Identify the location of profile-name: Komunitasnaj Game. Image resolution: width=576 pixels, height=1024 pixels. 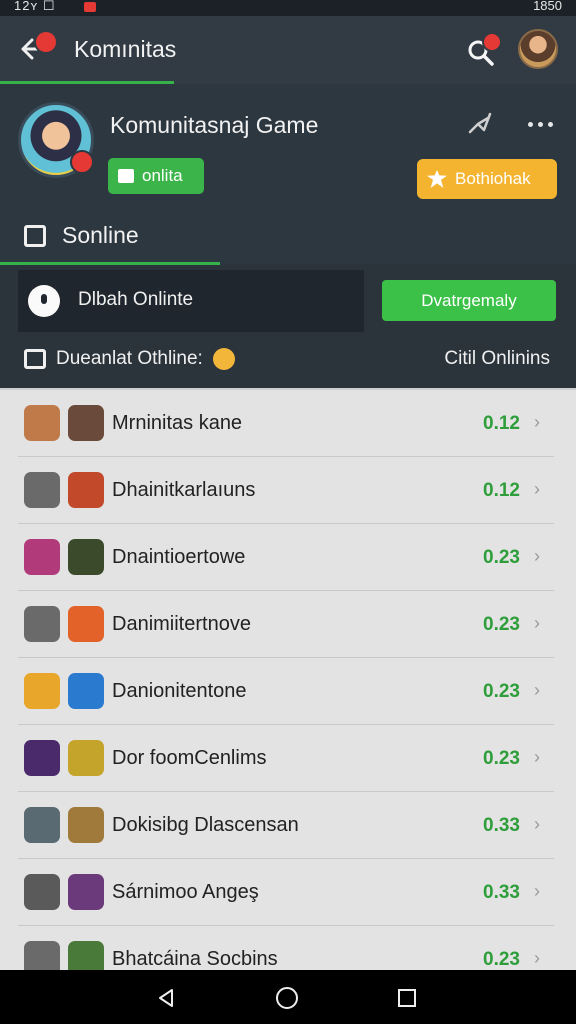
(214, 125).